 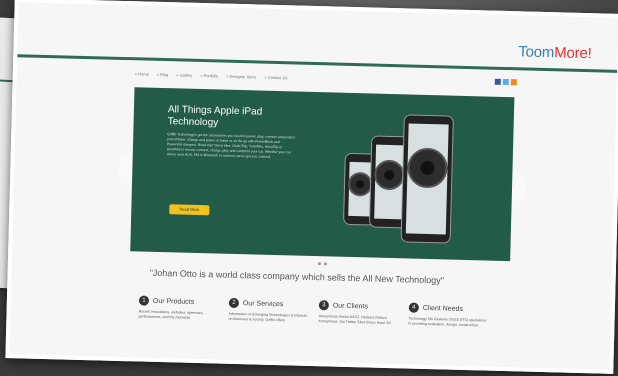 I want to click on nav-blog: » Blog, so click(x=162, y=73).